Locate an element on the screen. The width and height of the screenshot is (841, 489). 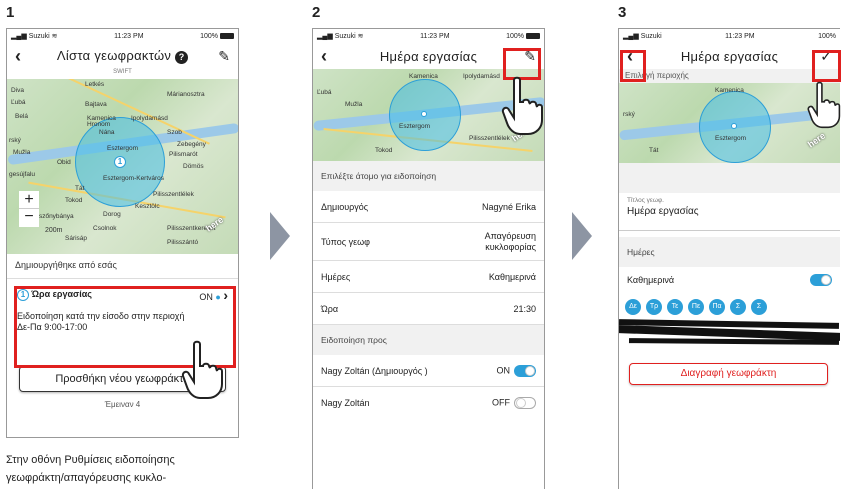
settings-row-type: Τύπος γεωφ Απαγόρευση κυκλοφορίας is located at coordinates (428, 242).